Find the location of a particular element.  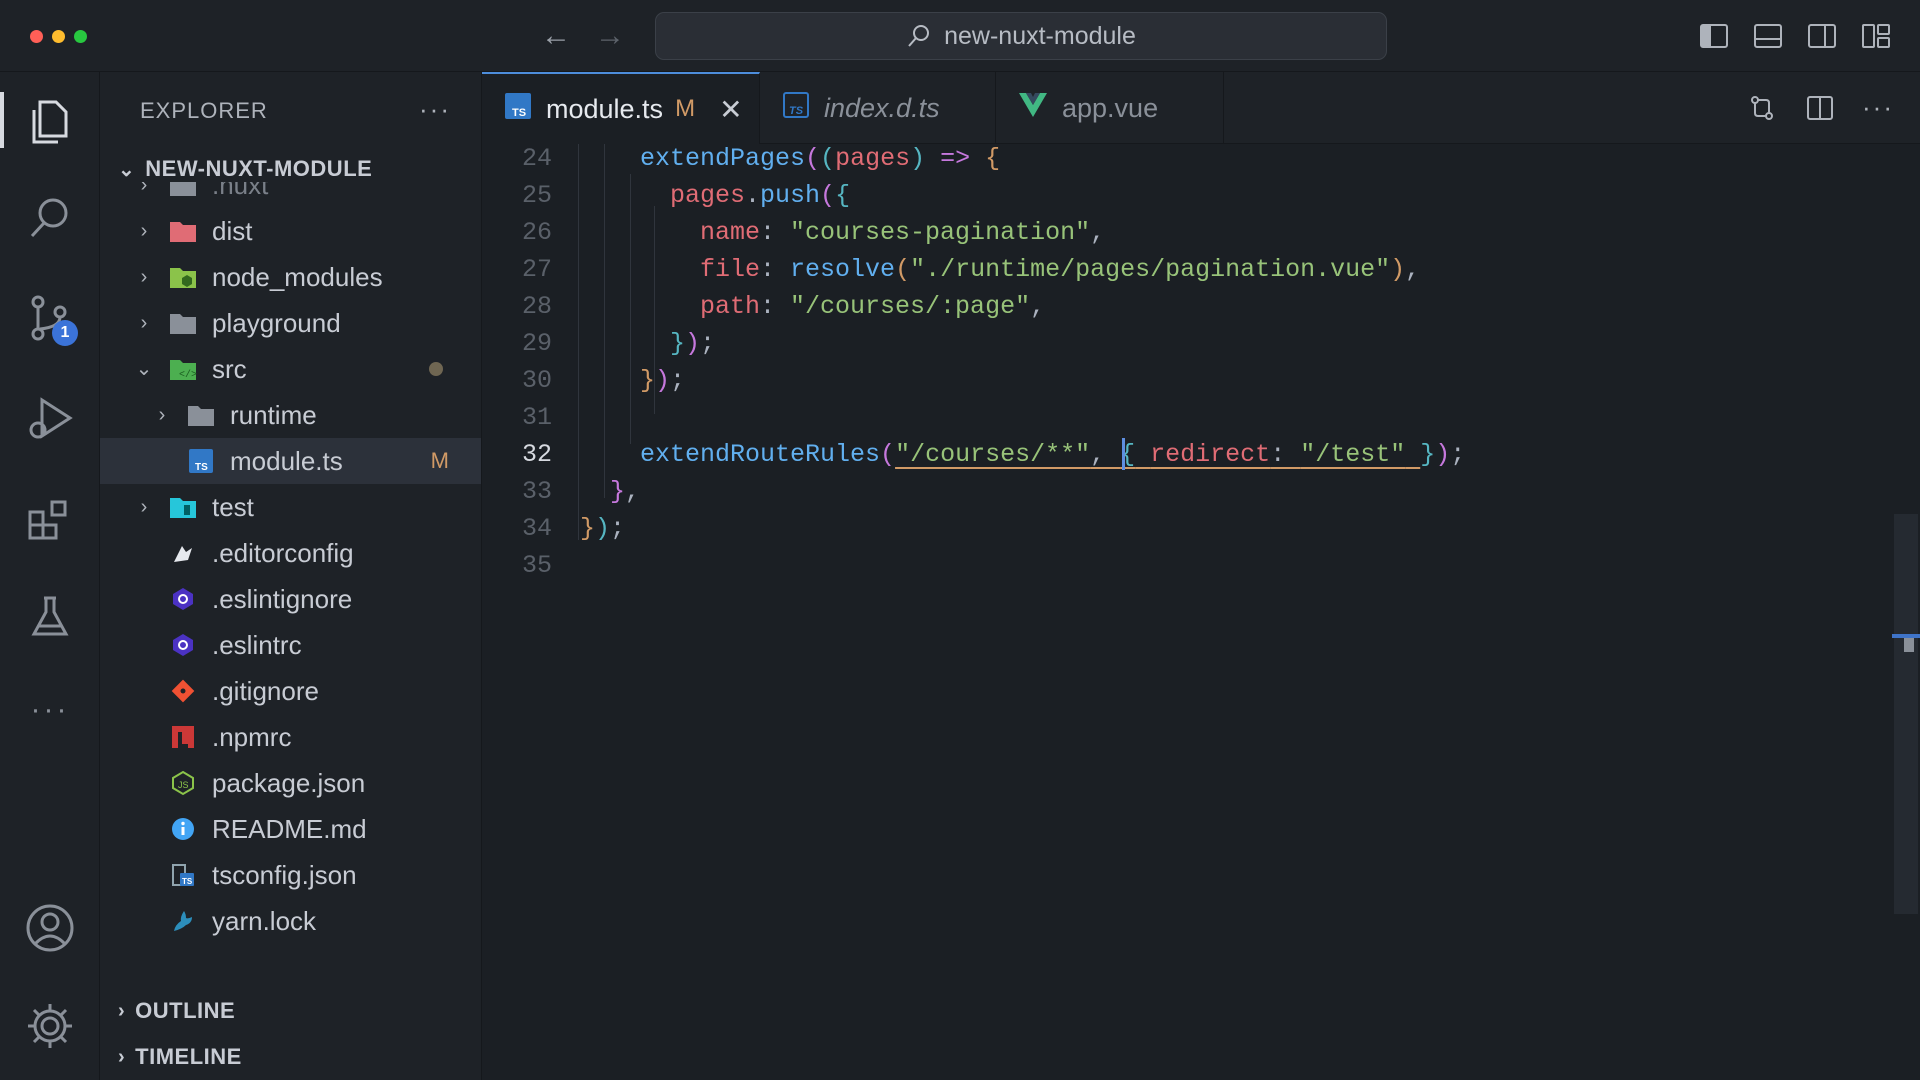

workspace-root-label: NEW-NUXT-MODULE is located at coordinates (259, 168).